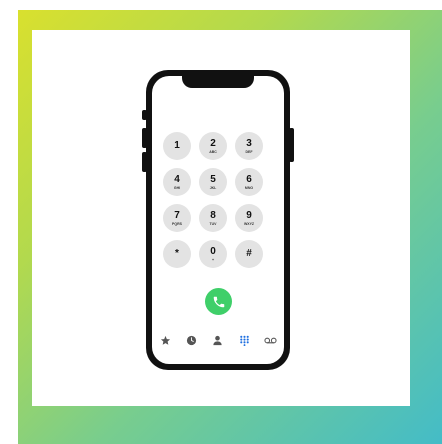 Image resolution: width=442 pixels, height=444 pixels. Describe the element at coordinates (177, 187) in the screenshot. I see `key-letters: GHI` at that location.